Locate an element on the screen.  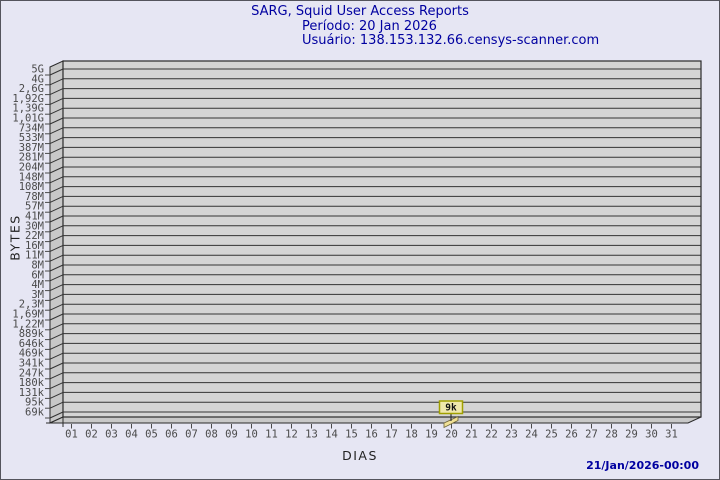
x-tick-label: 19 is located at coordinates (431, 435).